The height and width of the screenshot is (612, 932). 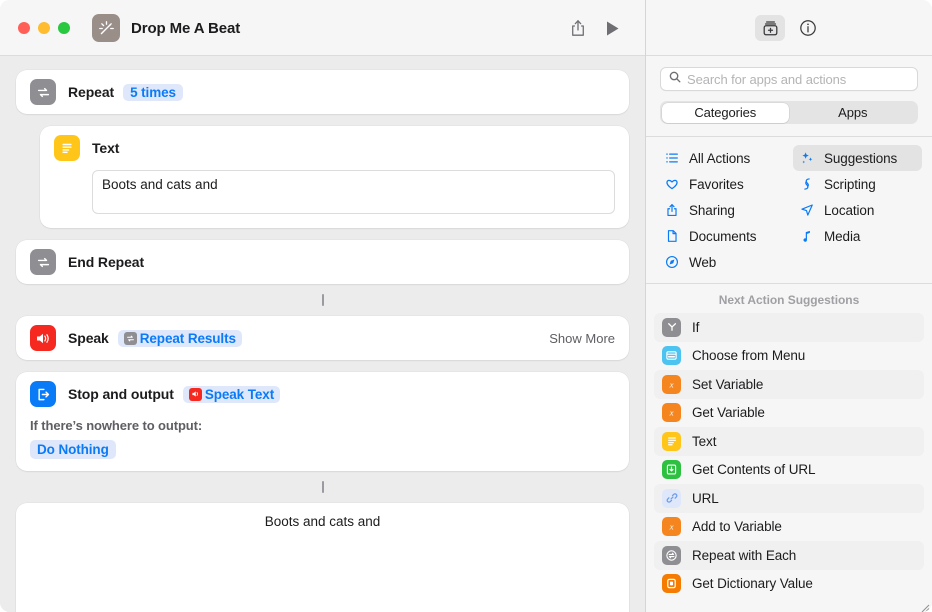 What do you see at coordinates (696, 327) in the screenshot?
I see `list-item-label: If` at bounding box center [696, 327].